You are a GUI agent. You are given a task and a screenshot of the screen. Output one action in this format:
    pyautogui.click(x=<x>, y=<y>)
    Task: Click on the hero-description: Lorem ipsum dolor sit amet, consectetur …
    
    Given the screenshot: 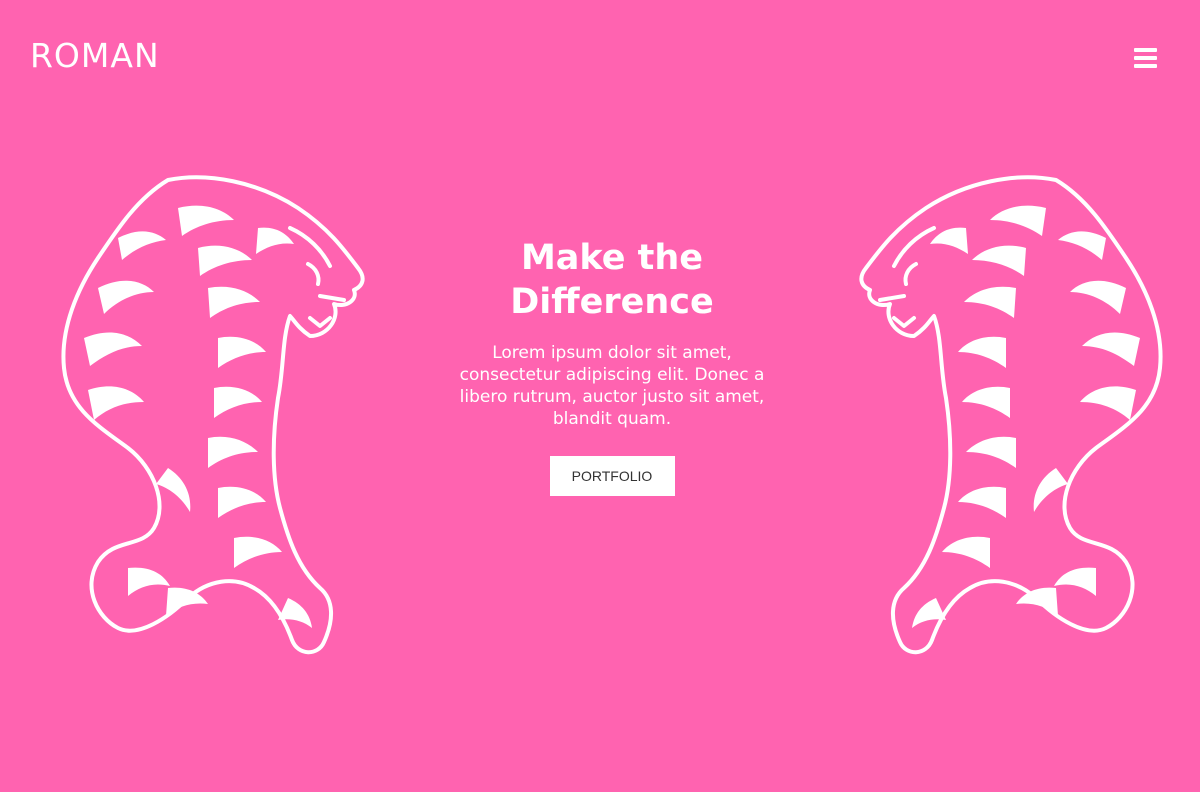 What is the action you would take?
    pyautogui.click(x=612, y=386)
    